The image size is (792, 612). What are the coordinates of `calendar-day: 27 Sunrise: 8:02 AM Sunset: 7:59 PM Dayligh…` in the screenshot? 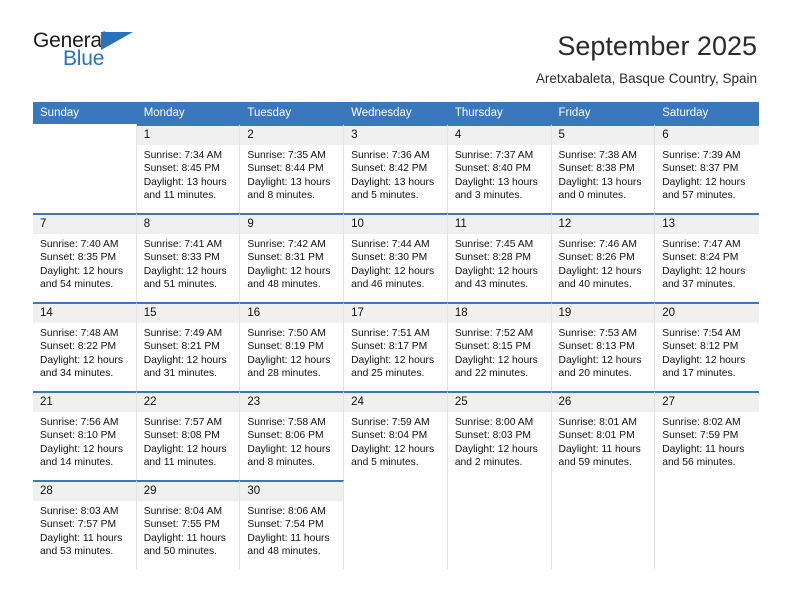 It's located at (707, 435).